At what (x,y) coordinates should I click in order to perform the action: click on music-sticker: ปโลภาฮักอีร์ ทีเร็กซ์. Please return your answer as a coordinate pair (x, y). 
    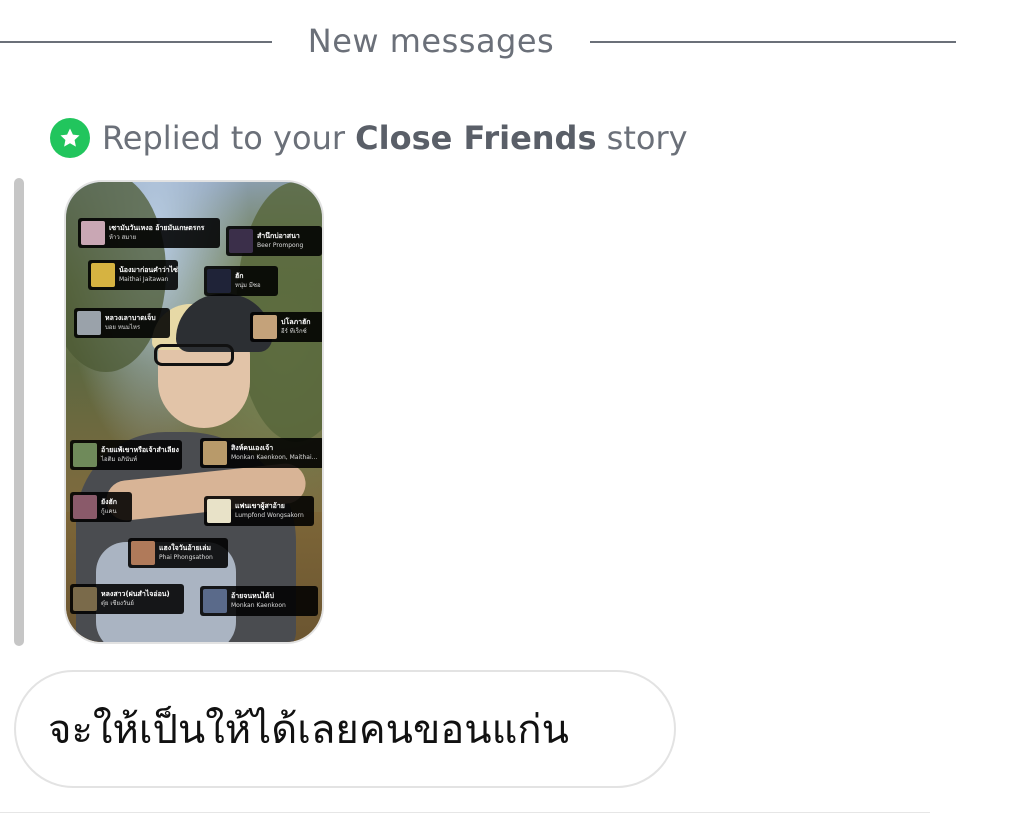
    Looking at the image, I should click on (286, 327).